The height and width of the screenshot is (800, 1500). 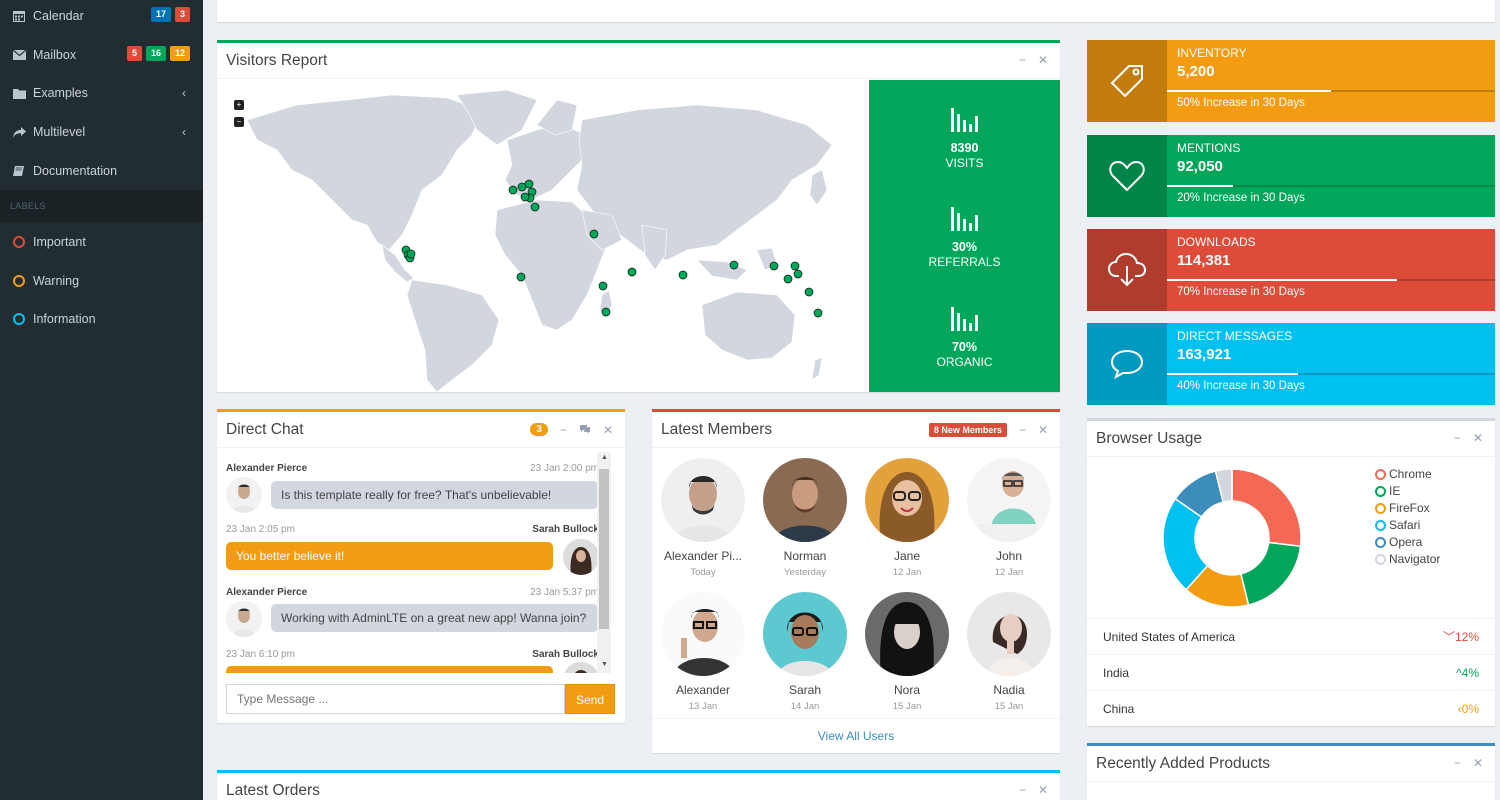 I want to click on sidebar-label-information: Information, so click(x=101, y=319).